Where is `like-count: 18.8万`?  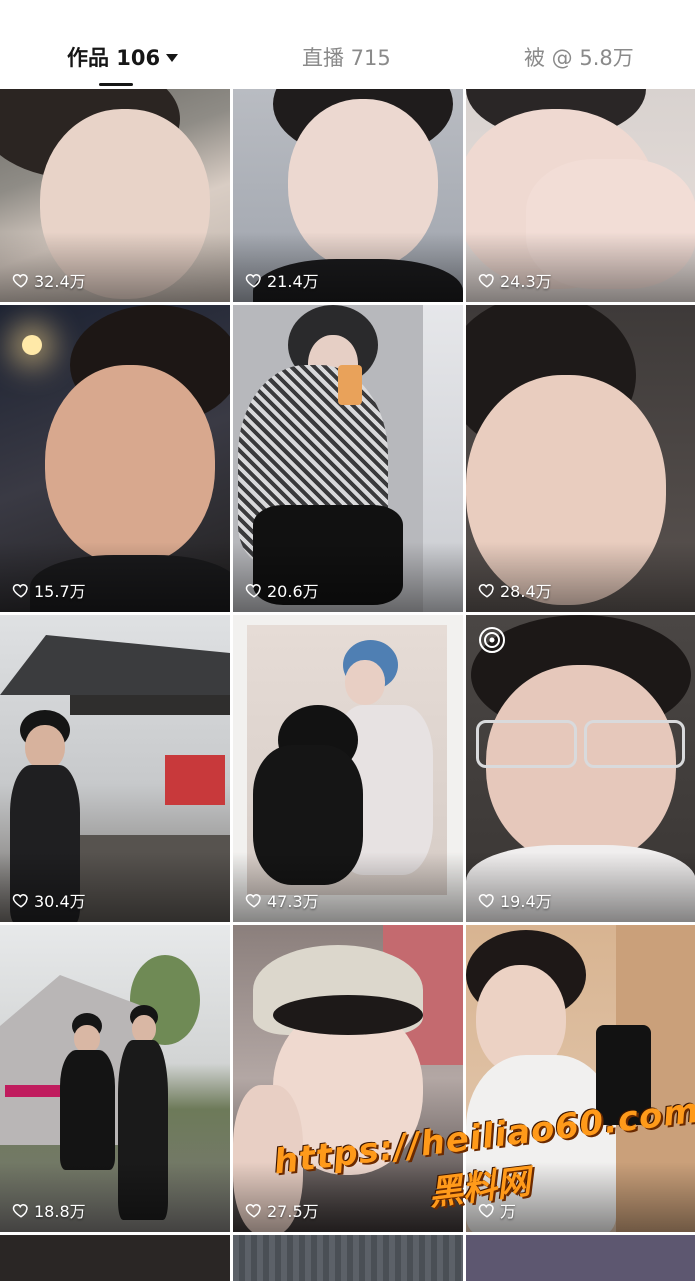 like-count: 18.8万 is located at coordinates (49, 1210).